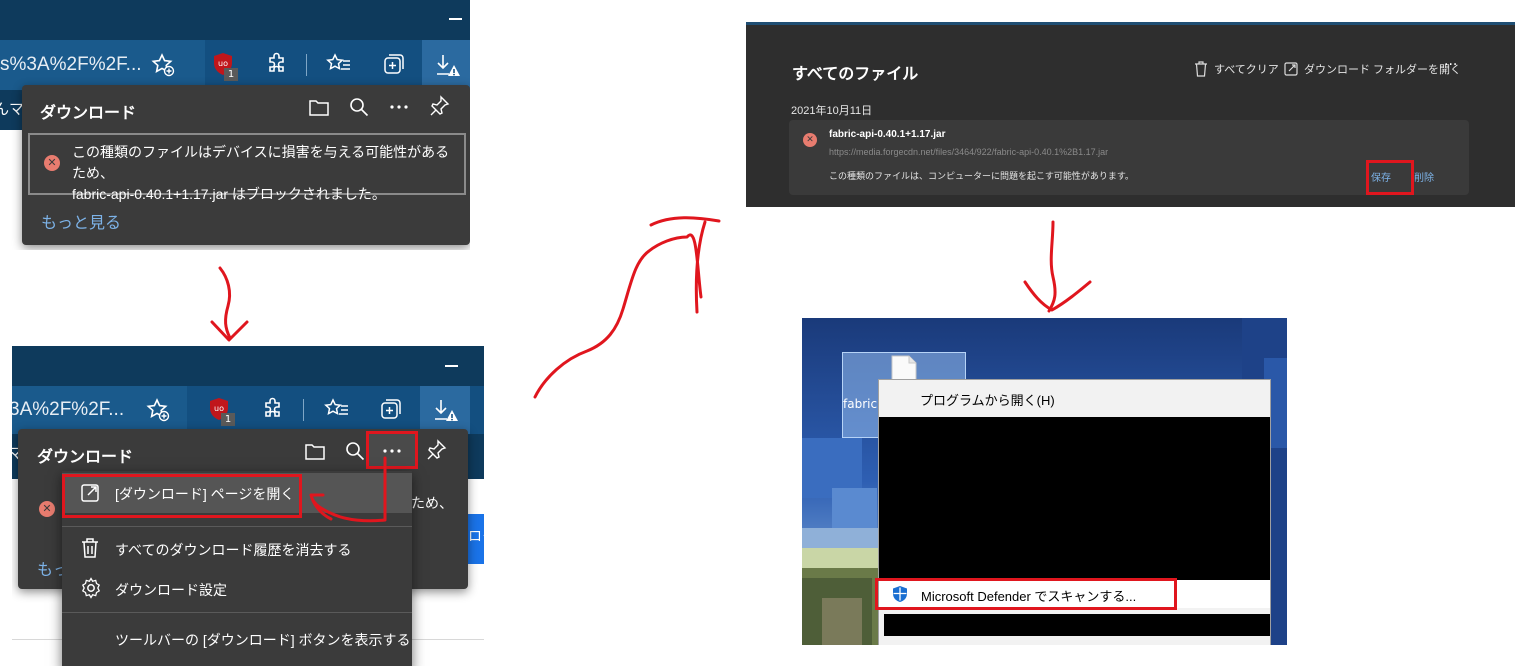 The height and width of the screenshot is (666, 1533). What do you see at coordinates (235, 65) in the screenshot?
I see `browser-toolbar: s%3A%2F%2F... uo 1` at bounding box center [235, 65].